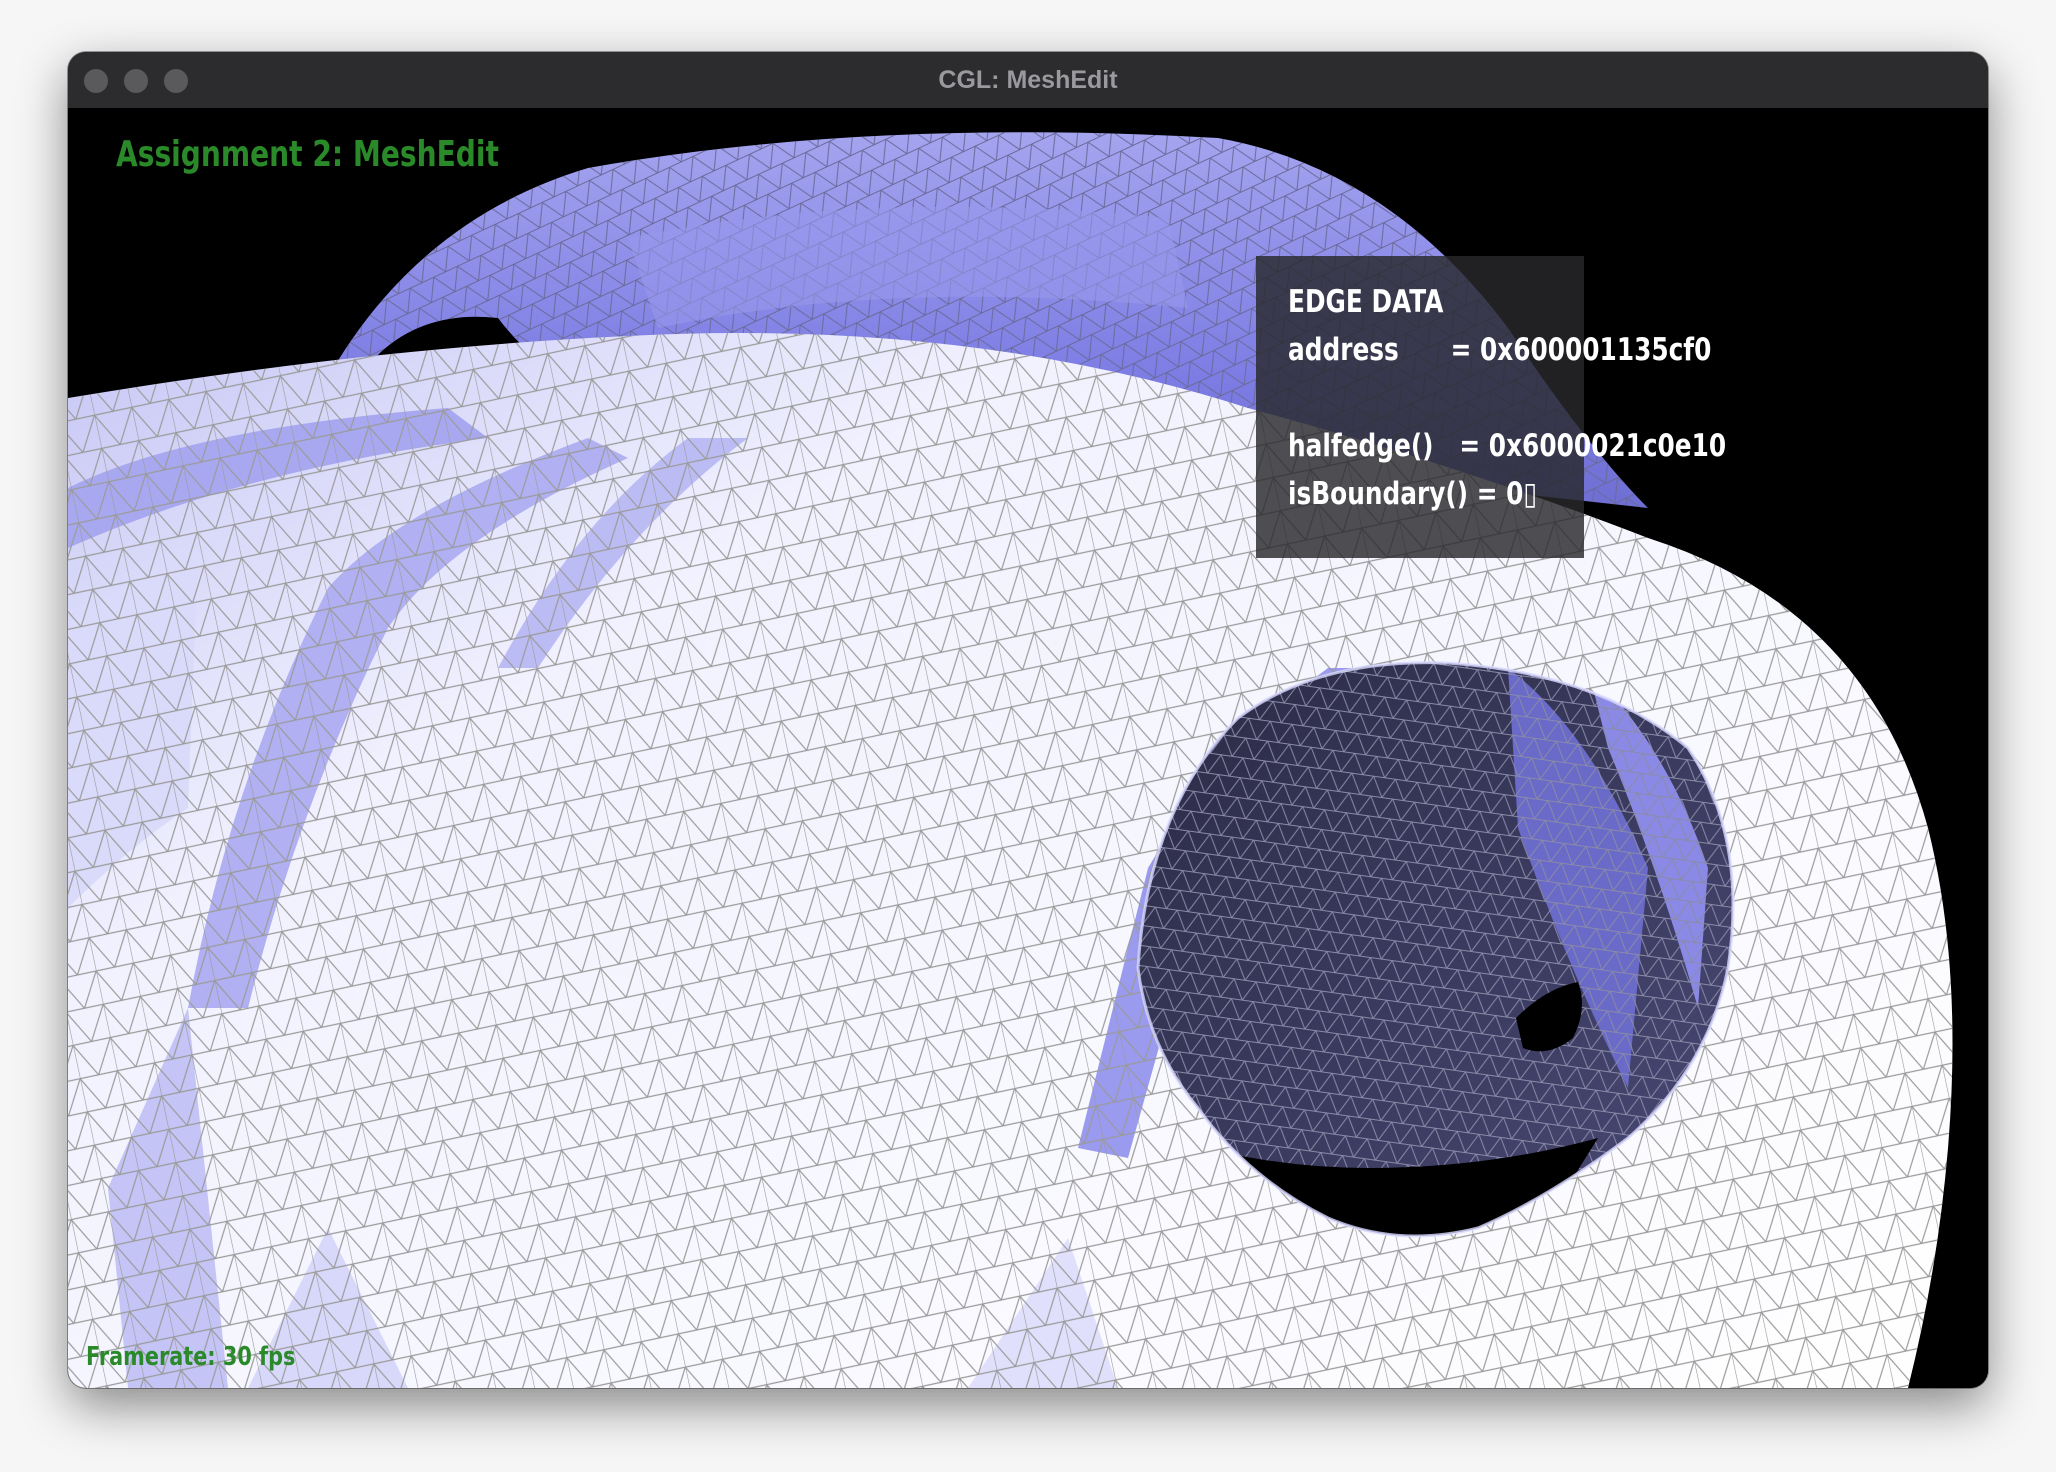 The width and height of the screenshot is (2056, 1472). I want to click on edge-data-title: EDGE DATA, so click(1366, 302).